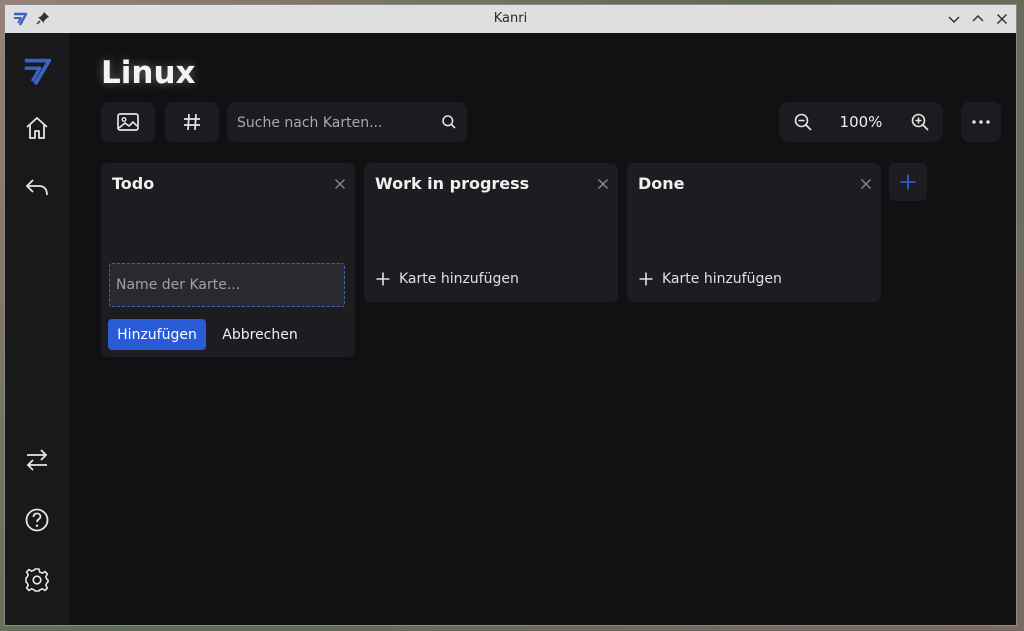 The image size is (1024, 631). I want to click on zoom-out-icon, so click(803, 122).